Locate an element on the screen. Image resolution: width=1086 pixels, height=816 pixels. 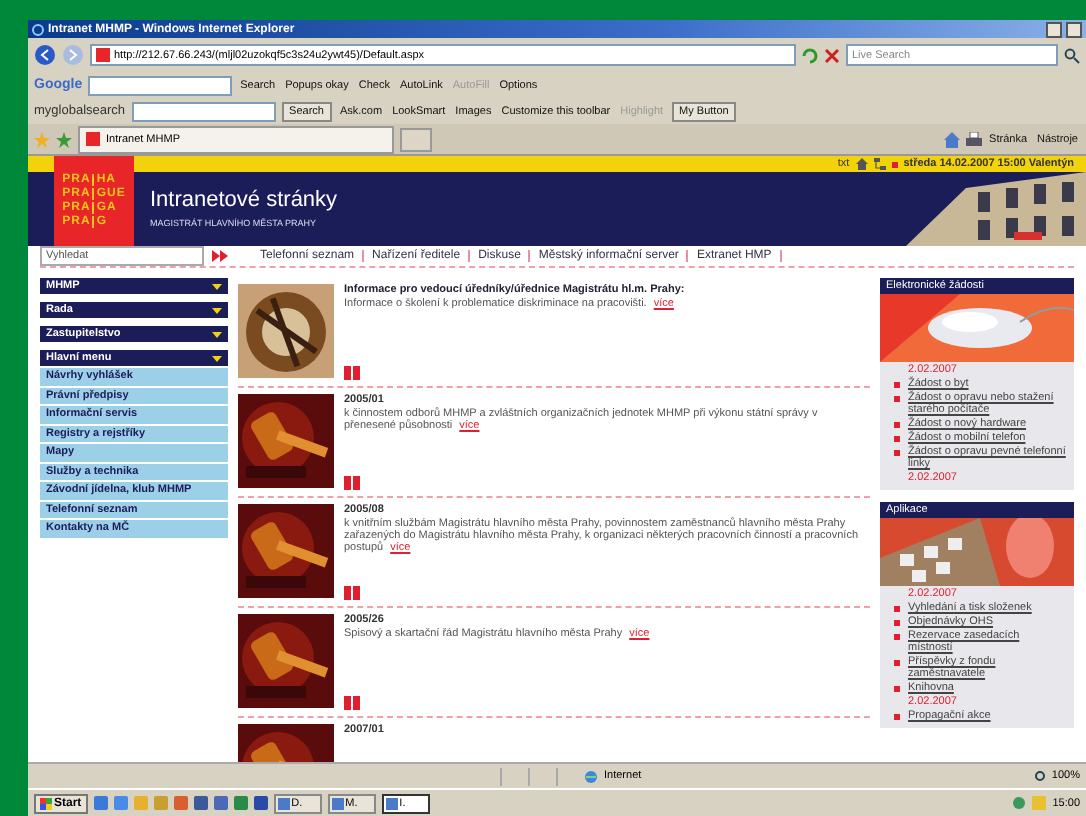
refresh-icon is located at coordinates (810, 55).